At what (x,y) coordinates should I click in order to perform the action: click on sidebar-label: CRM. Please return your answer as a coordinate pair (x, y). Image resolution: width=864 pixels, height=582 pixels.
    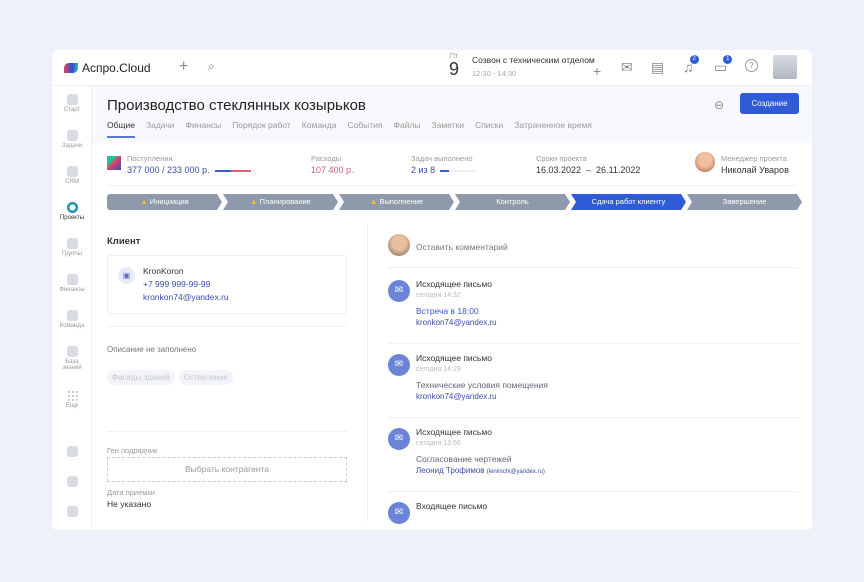
    Looking at the image, I should click on (72, 182).